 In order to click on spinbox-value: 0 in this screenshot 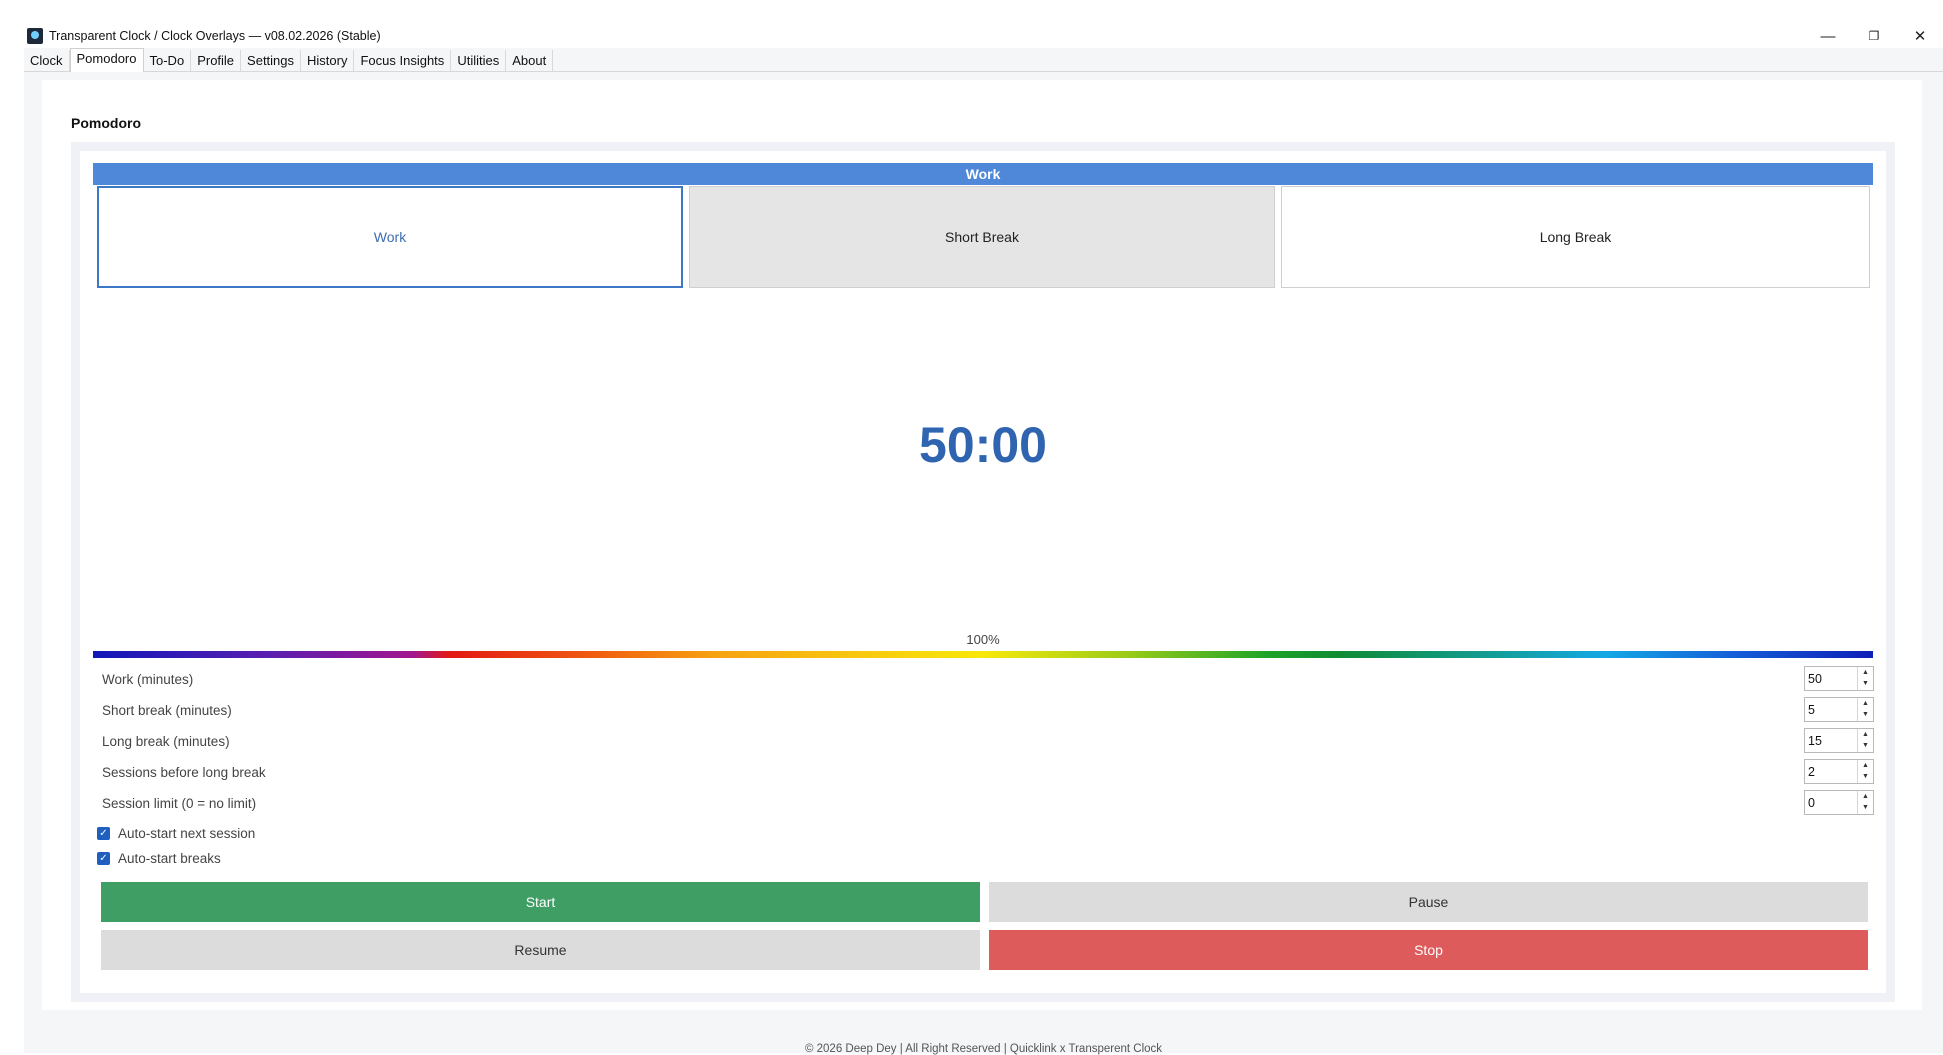, I will do `click(1811, 803)`.